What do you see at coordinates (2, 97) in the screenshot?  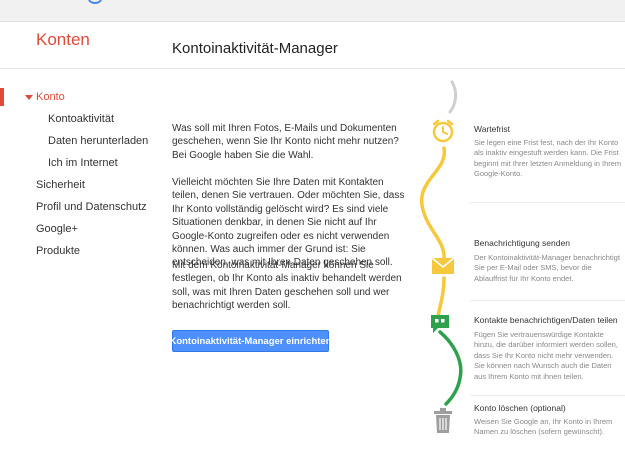 I see `nav-active-indicator` at bounding box center [2, 97].